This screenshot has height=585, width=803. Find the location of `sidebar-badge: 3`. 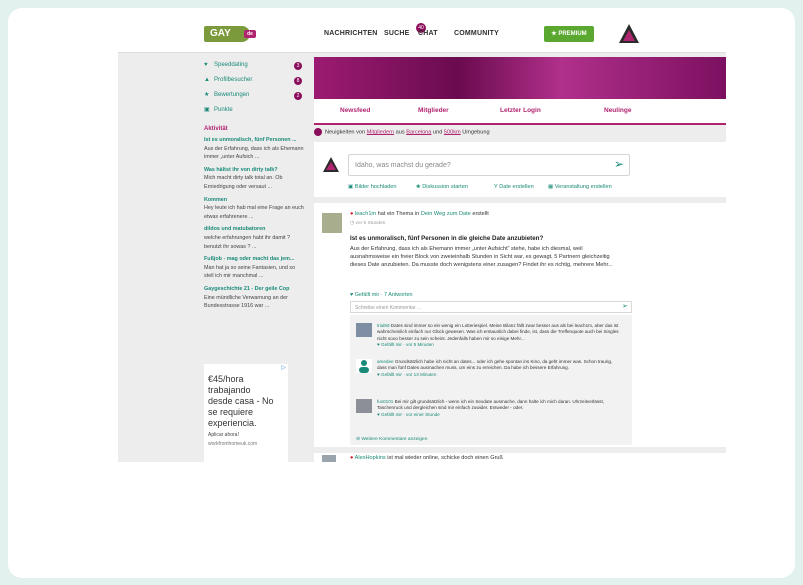

sidebar-badge: 3 is located at coordinates (298, 66).